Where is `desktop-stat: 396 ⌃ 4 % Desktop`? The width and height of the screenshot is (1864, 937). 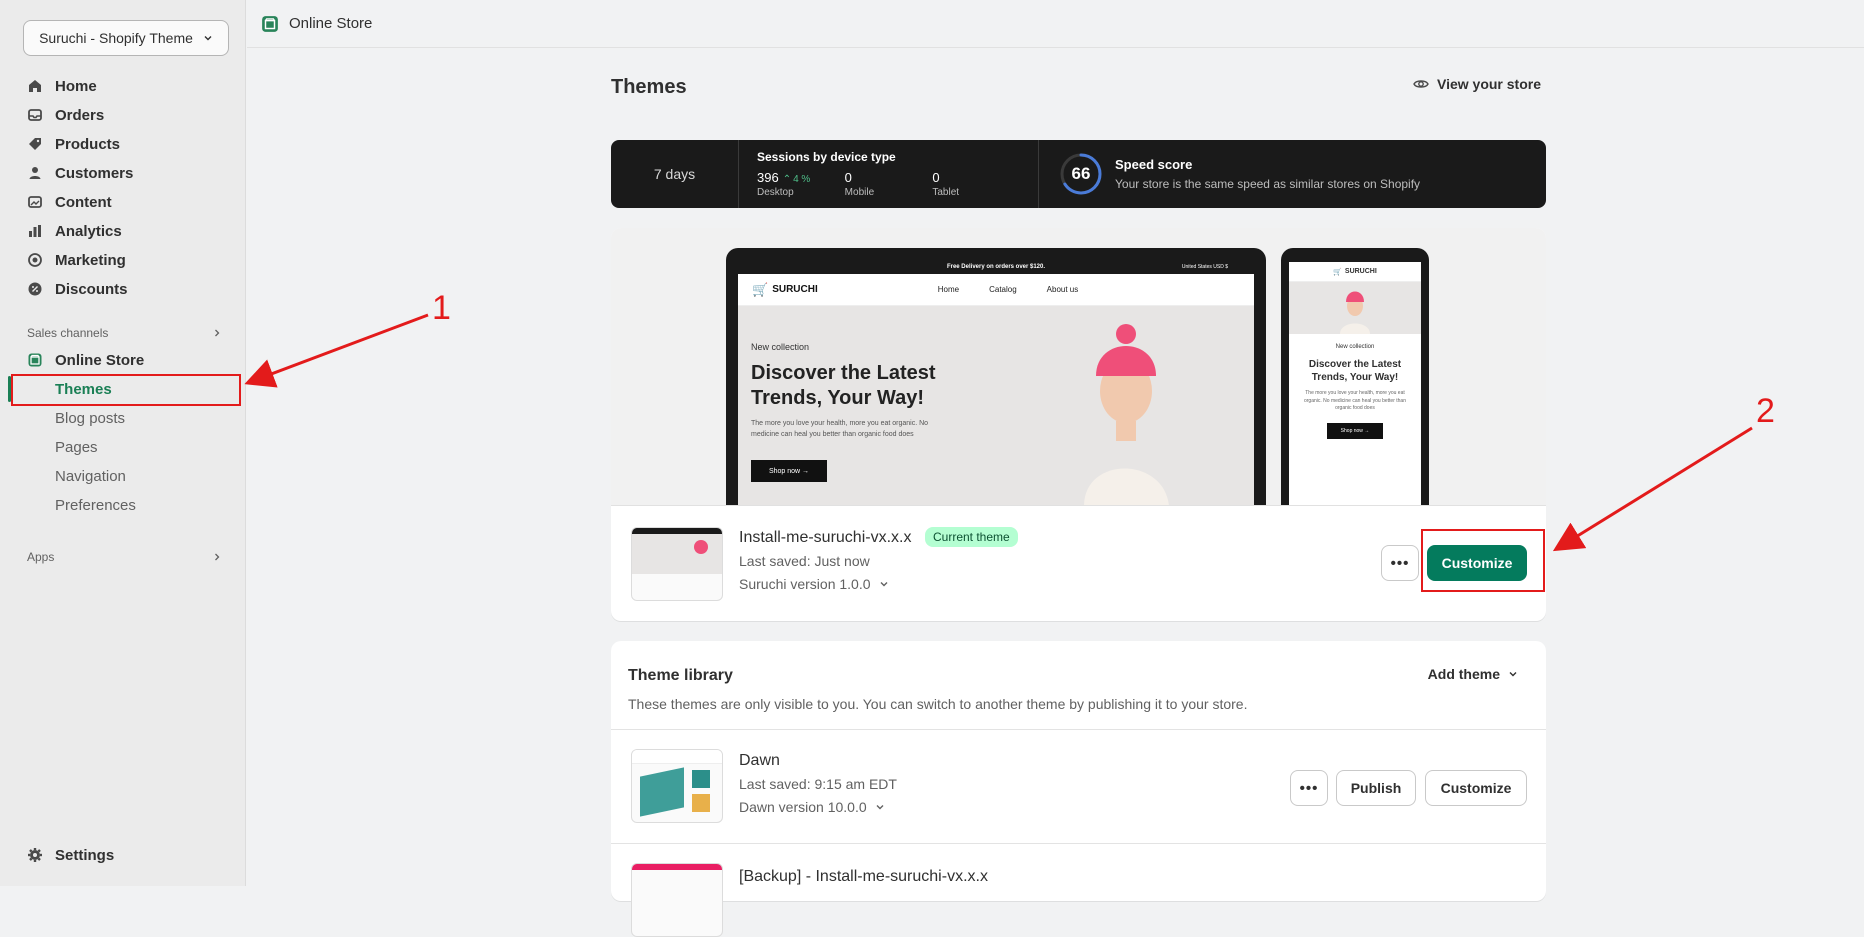
desktop-stat: 396 ⌃ 4 % Desktop is located at coordinates (801, 184).